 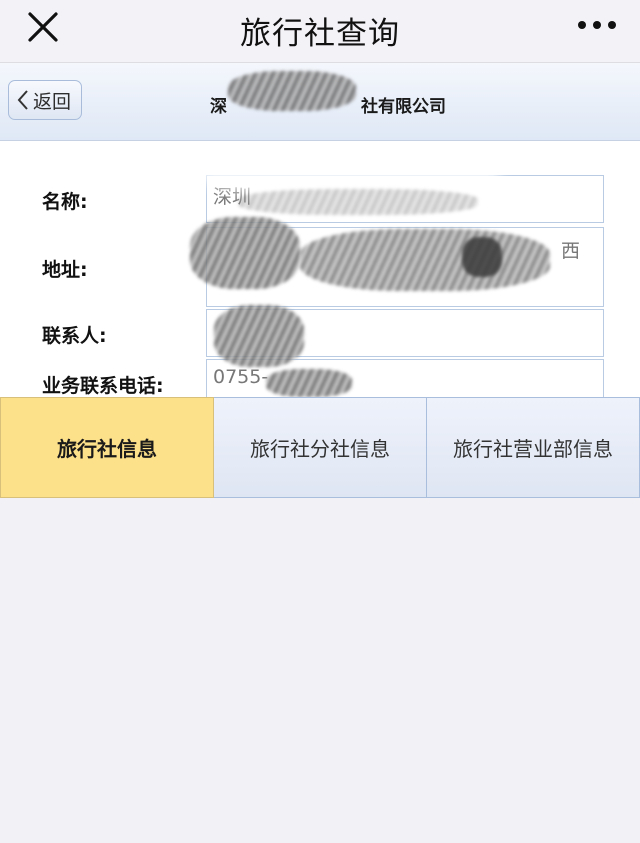 I want to click on company-title-suffix: 社有限公司, so click(x=403, y=107).